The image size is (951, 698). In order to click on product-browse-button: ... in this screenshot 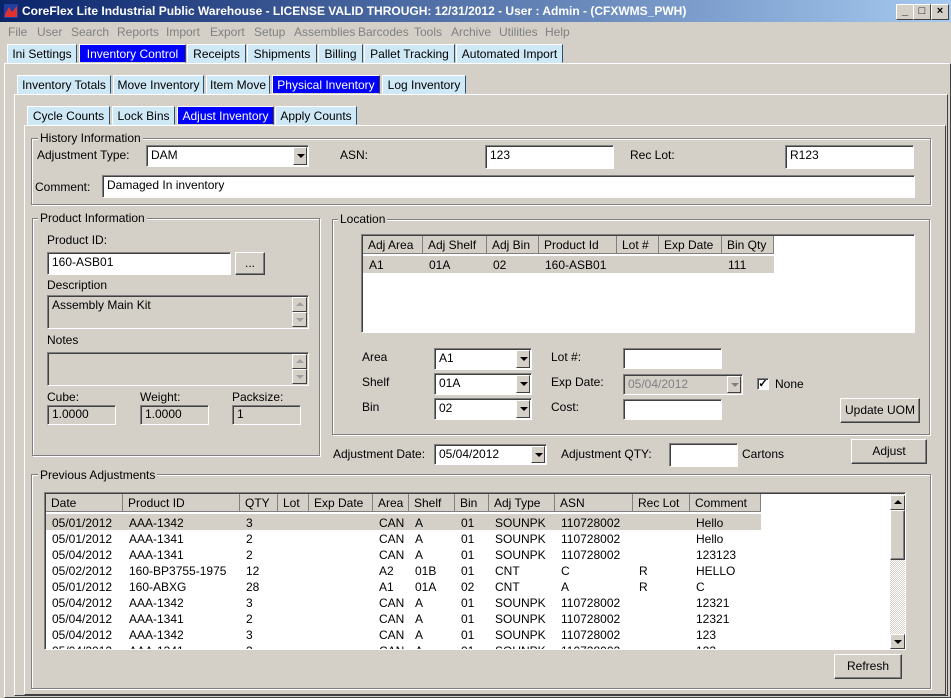, I will do `click(250, 263)`.